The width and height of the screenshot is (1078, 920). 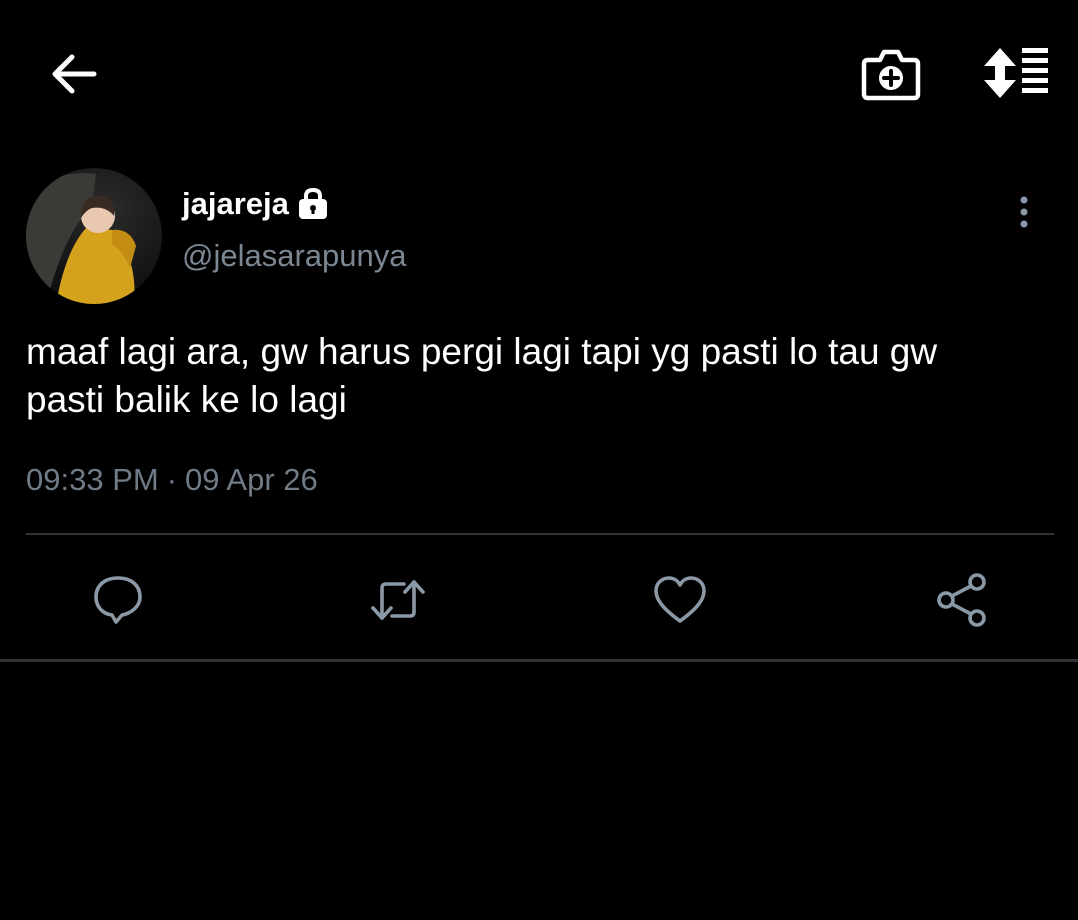 I want to click on avatar, so click(x=94, y=236).